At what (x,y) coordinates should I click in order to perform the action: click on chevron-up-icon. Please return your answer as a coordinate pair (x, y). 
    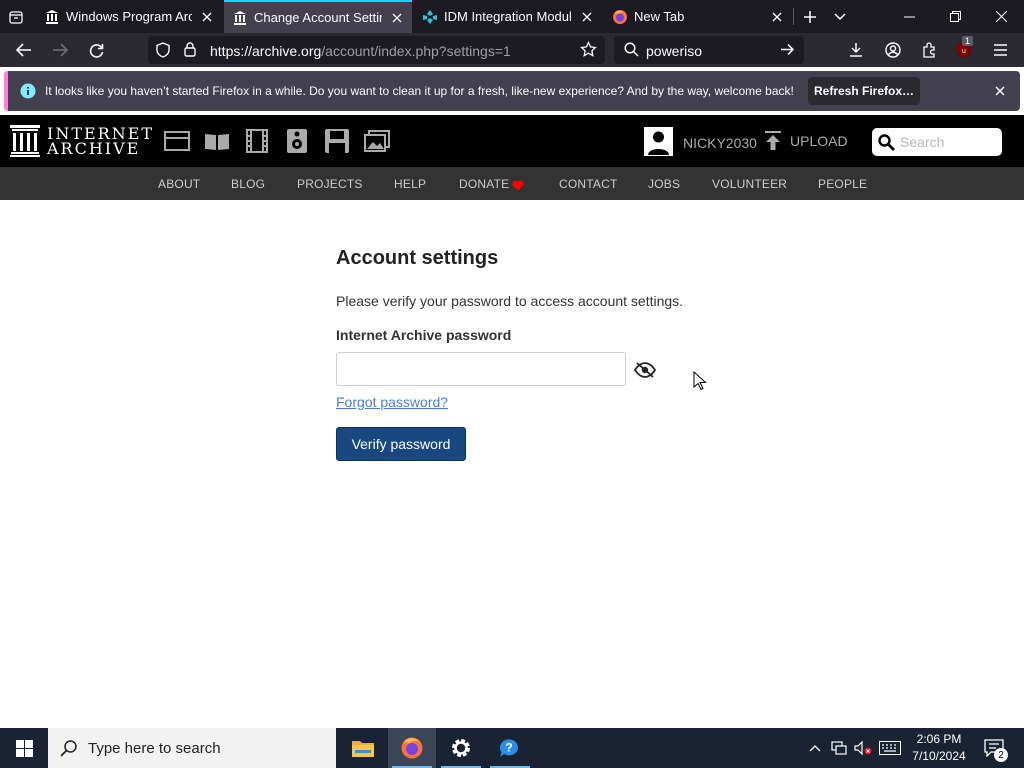
    Looking at the image, I should click on (815, 748).